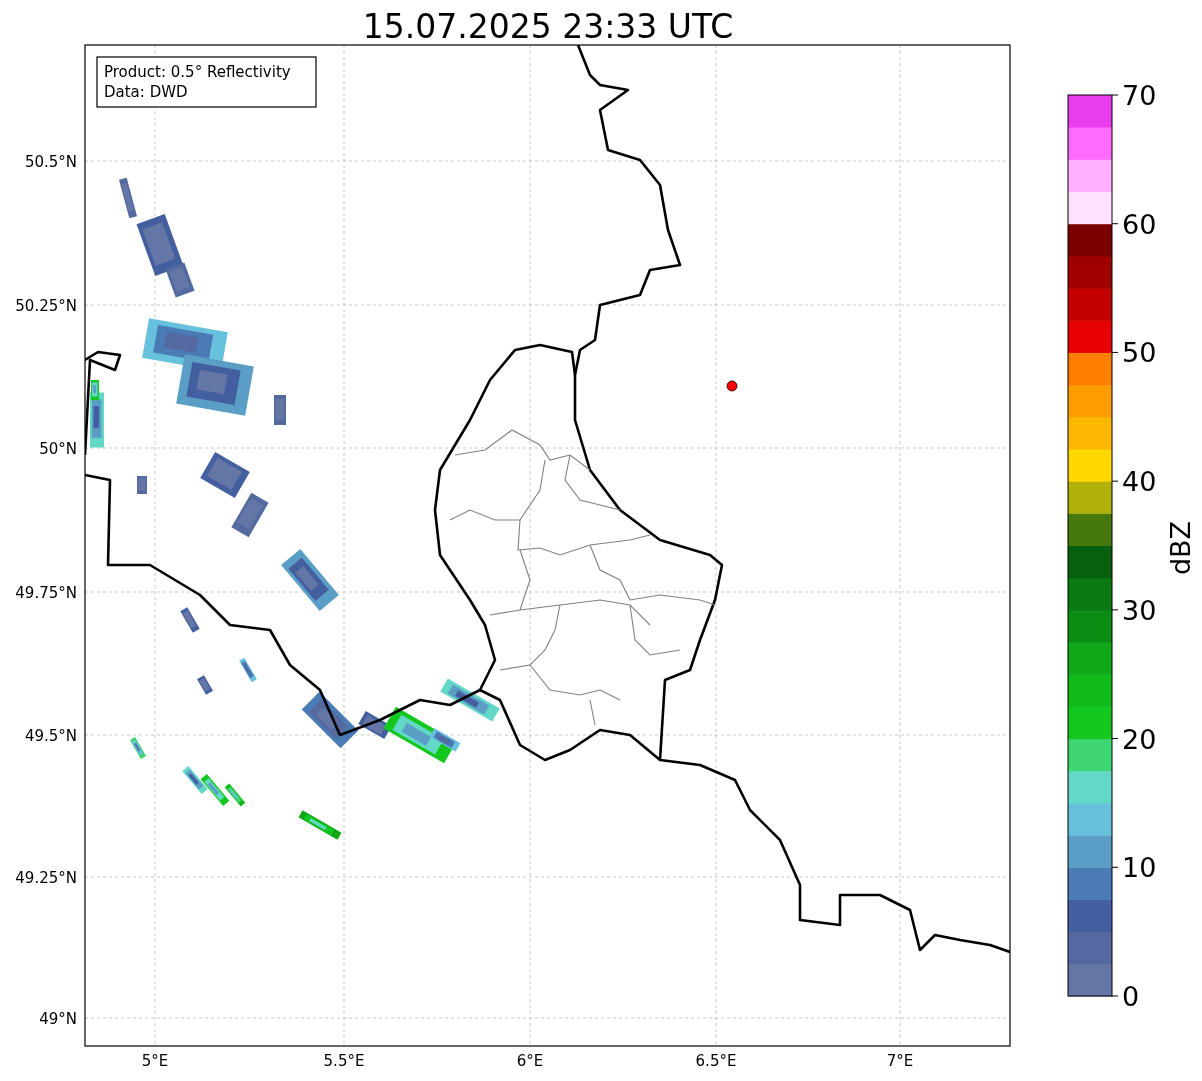  I want to click on longitude-label: 6°E, so click(530, 1061).